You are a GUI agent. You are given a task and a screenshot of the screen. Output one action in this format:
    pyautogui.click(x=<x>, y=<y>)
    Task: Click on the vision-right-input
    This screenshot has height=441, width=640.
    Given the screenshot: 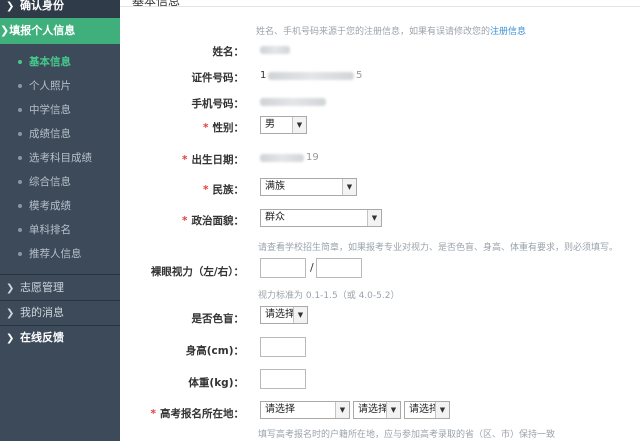 What is the action you would take?
    pyautogui.click(x=339, y=268)
    